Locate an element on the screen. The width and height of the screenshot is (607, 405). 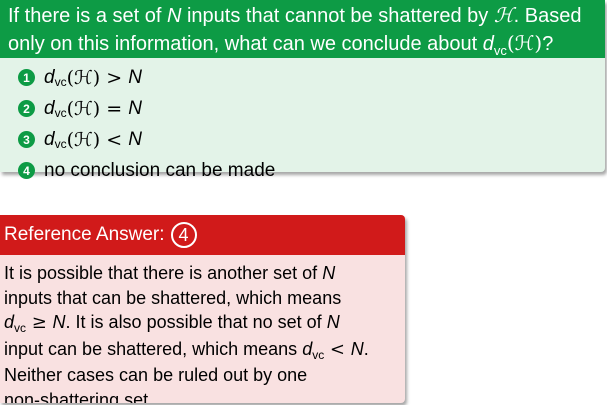
option-2: 2 d vc (ℋ) = N is located at coordinates (311, 108).